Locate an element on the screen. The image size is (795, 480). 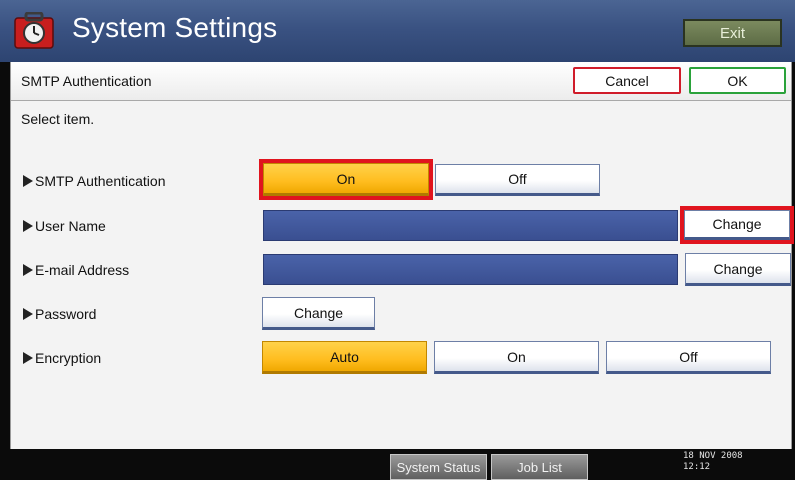
job-list-button: Job List is located at coordinates (539, 467).